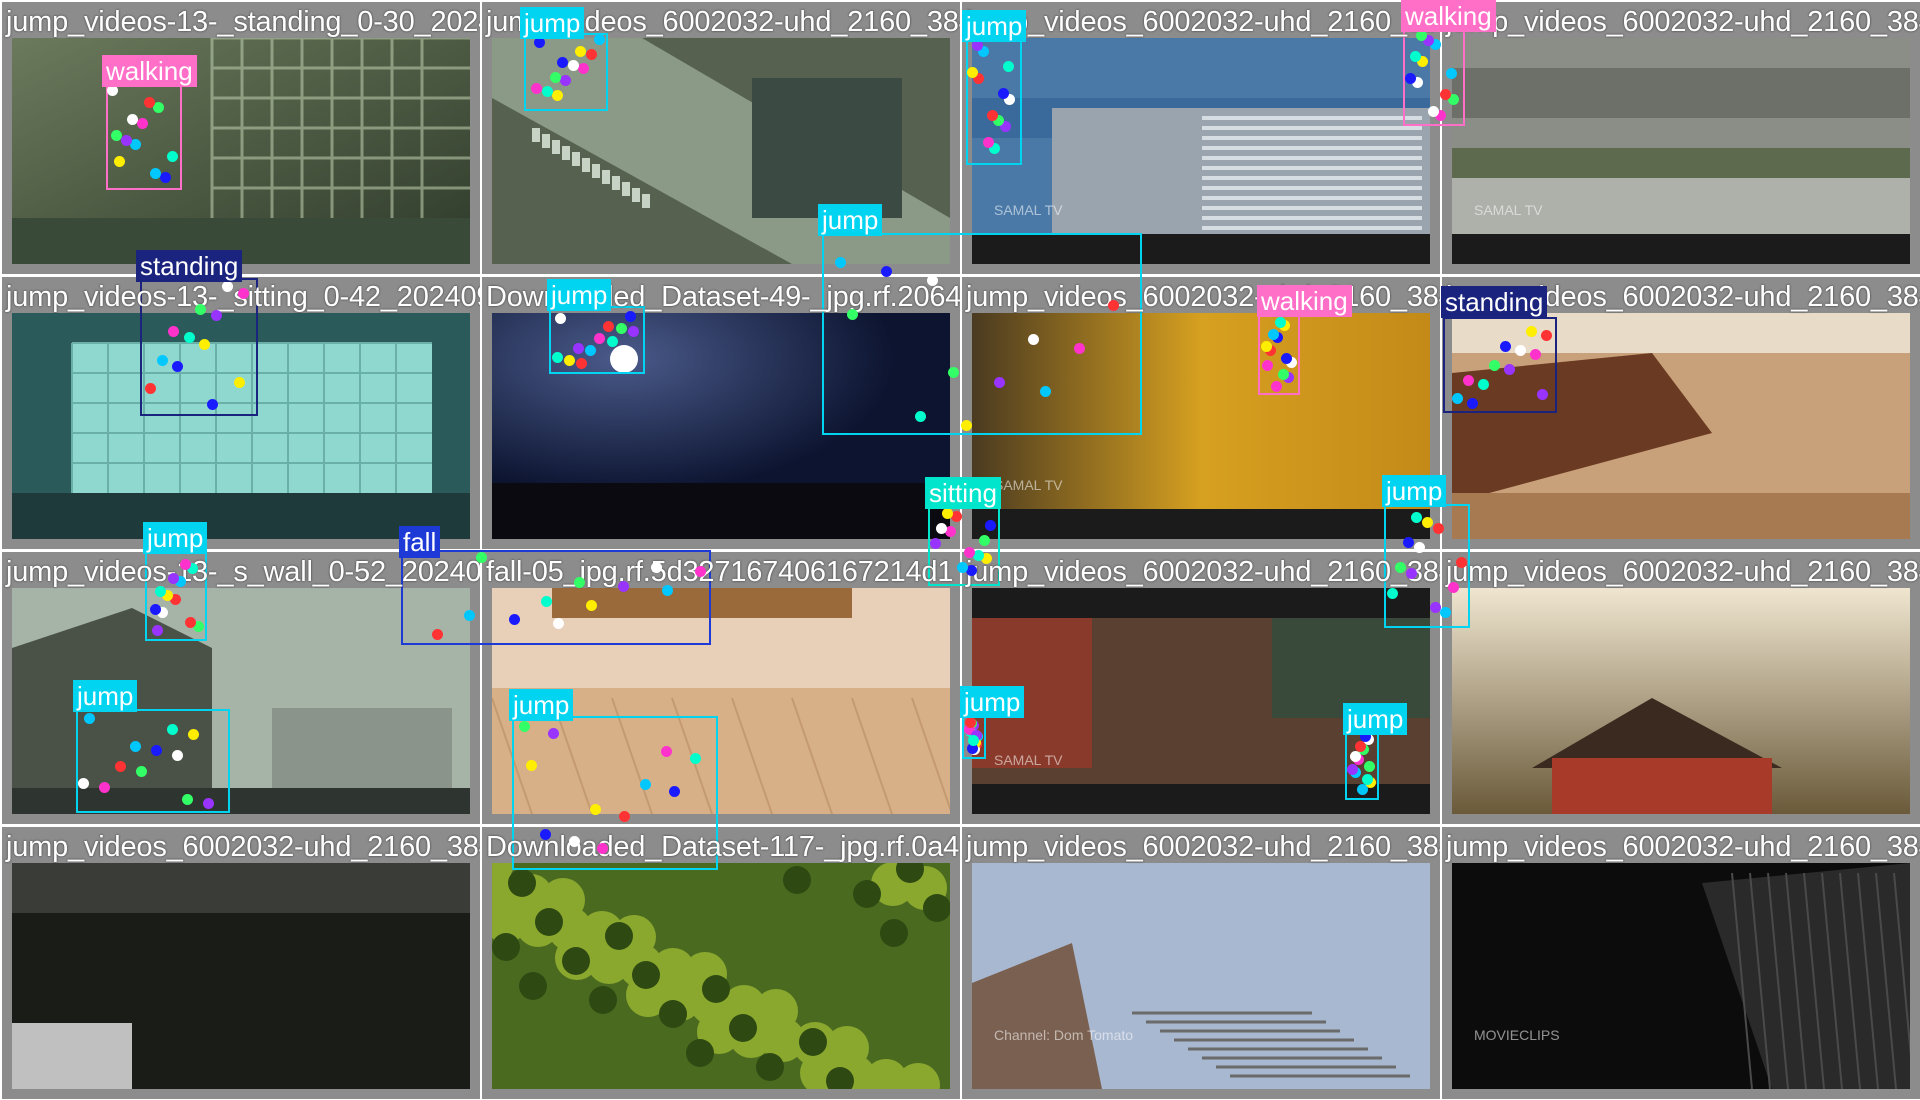 This screenshot has width=1920, height=1100. Describe the element at coordinates (1494, 302) in the screenshot. I see `class-label: standing` at that location.